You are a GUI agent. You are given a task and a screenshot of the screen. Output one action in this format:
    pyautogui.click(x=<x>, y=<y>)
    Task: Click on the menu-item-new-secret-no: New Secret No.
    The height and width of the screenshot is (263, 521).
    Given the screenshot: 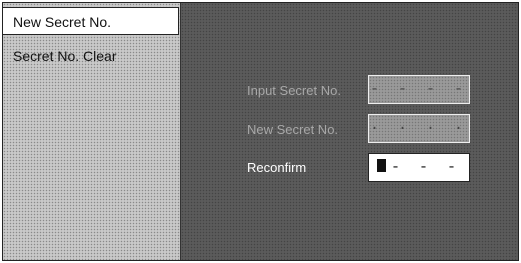 What is the action you would take?
    pyautogui.click(x=91, y=21)
    